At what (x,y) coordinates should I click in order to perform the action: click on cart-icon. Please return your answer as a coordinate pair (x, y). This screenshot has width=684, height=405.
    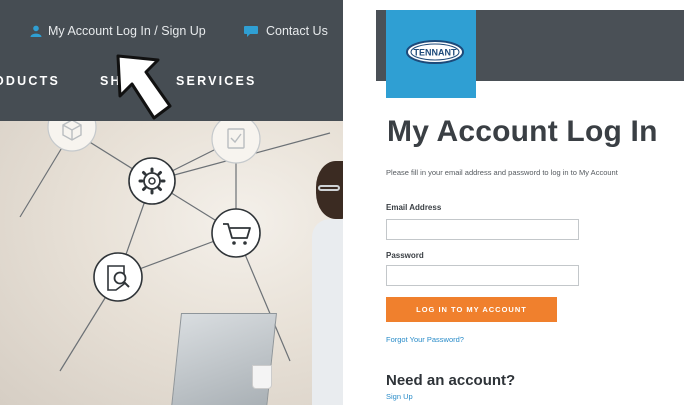
    Looking at the image, I should click on (236, 233).